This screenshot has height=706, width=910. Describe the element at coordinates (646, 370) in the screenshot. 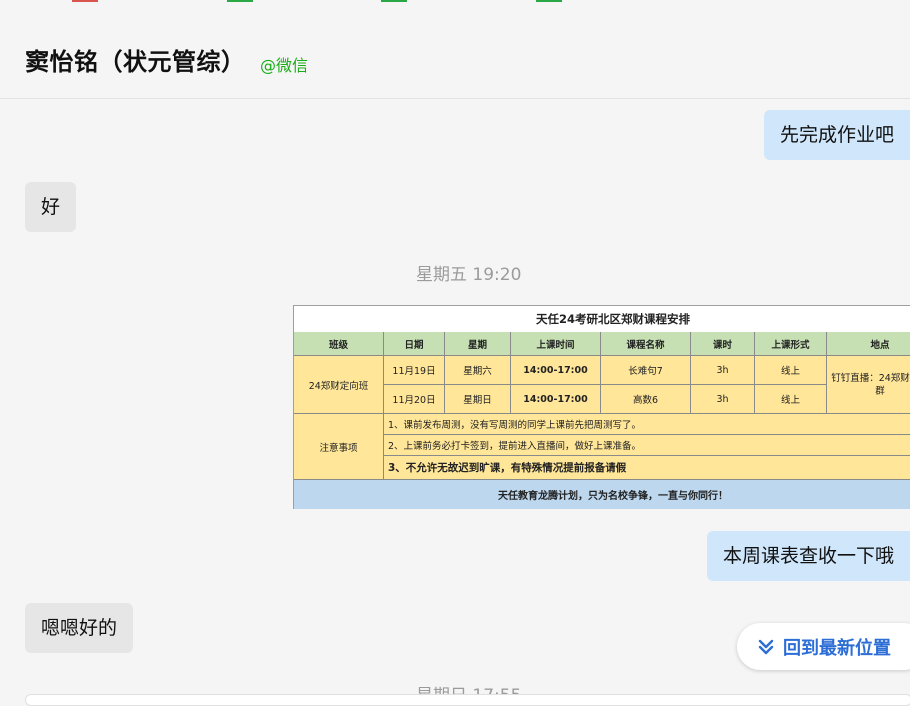

I see `course-cell: 长难句7` at that location.